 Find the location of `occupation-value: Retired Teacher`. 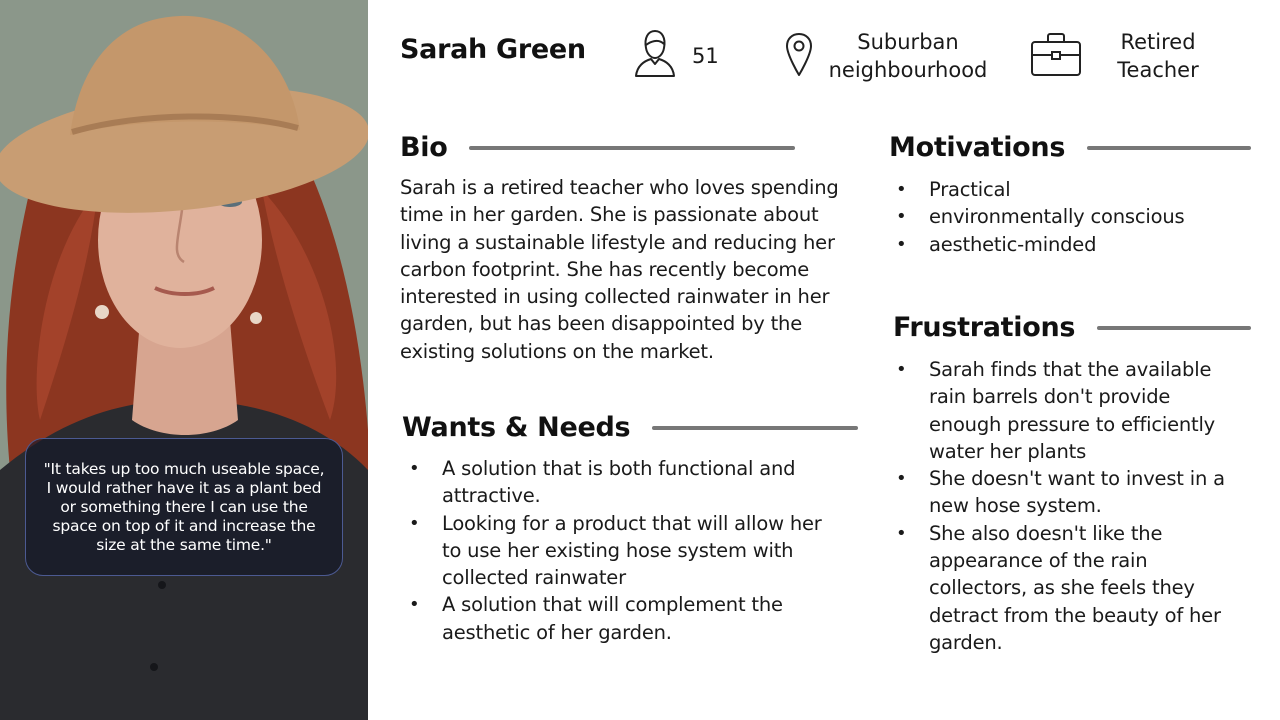

occupation-value: Retired Teacher is located at coordinates (1158, 56).